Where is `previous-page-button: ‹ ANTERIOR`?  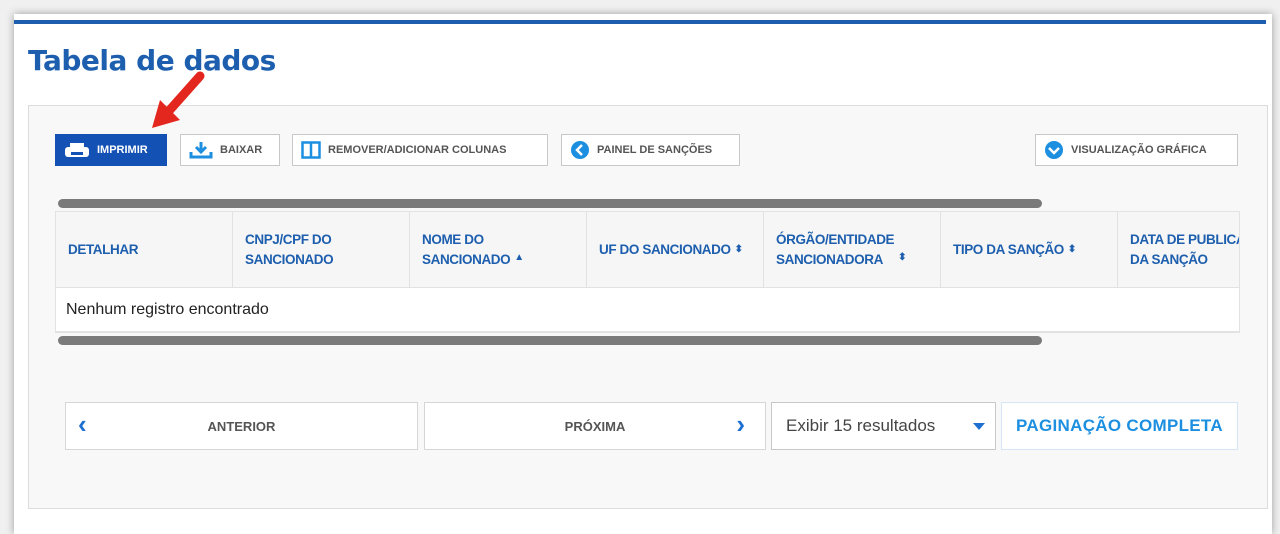 previous-page-button: ‹ ANTERIOR is located at coordinates (241, 426).